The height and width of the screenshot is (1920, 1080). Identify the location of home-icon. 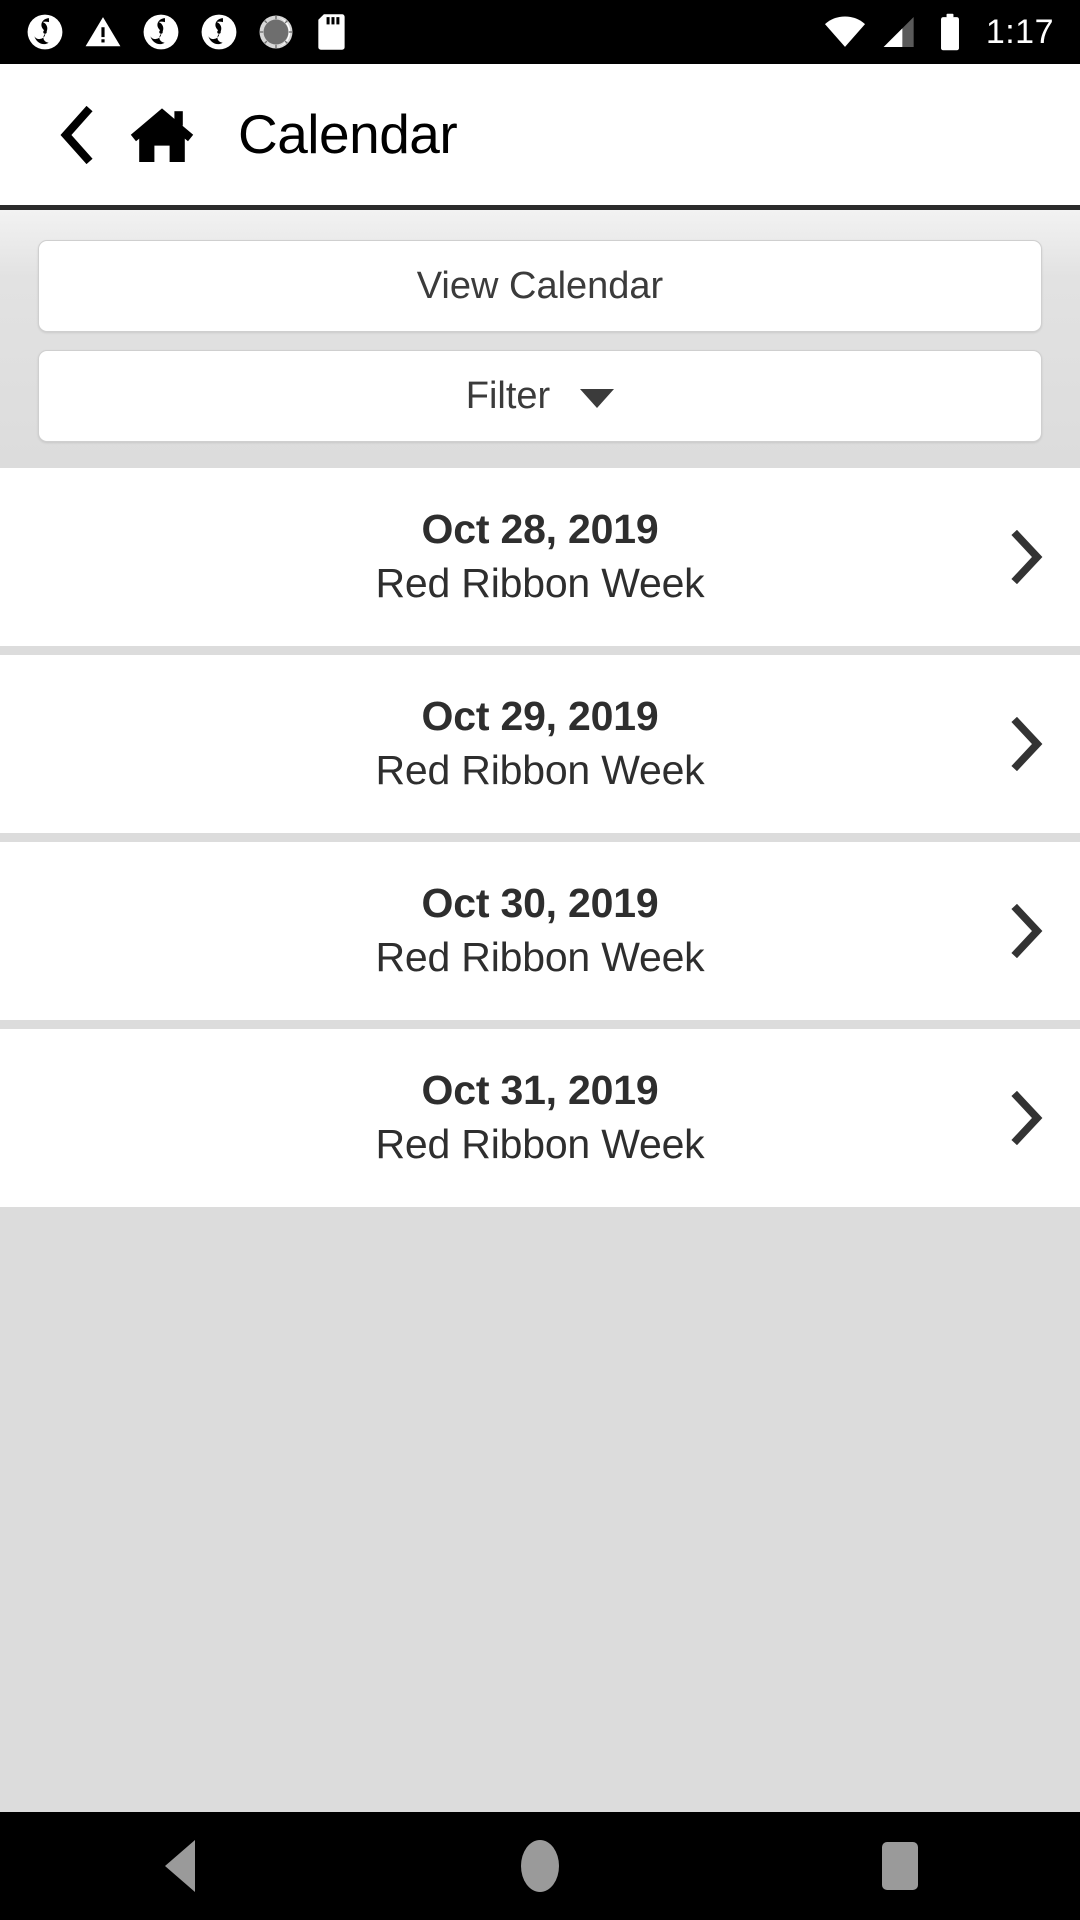
(162, 134).